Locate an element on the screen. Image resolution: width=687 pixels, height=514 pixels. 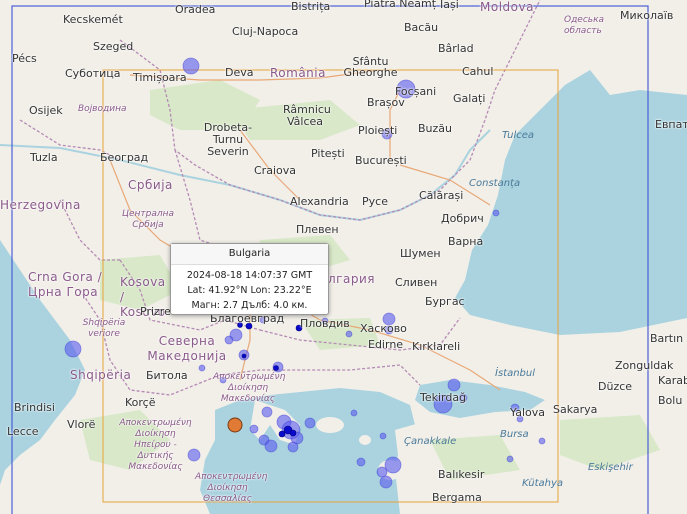
label-focsani: Focșani is located at coordinates (416, 91).